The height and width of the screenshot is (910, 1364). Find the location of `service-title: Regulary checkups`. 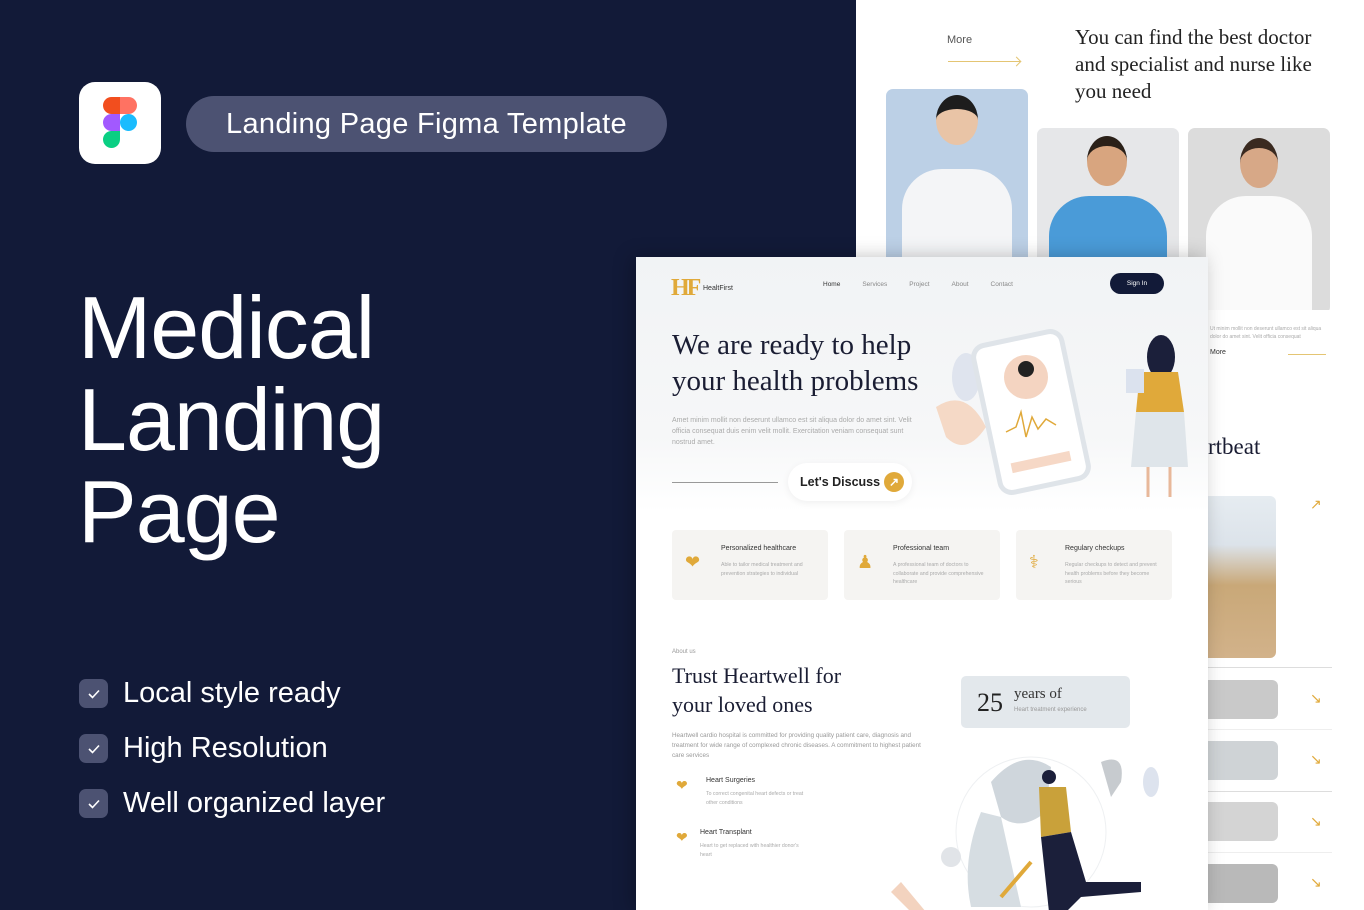

service-title: Regulary checkups is located at coordinates (1095, 548).